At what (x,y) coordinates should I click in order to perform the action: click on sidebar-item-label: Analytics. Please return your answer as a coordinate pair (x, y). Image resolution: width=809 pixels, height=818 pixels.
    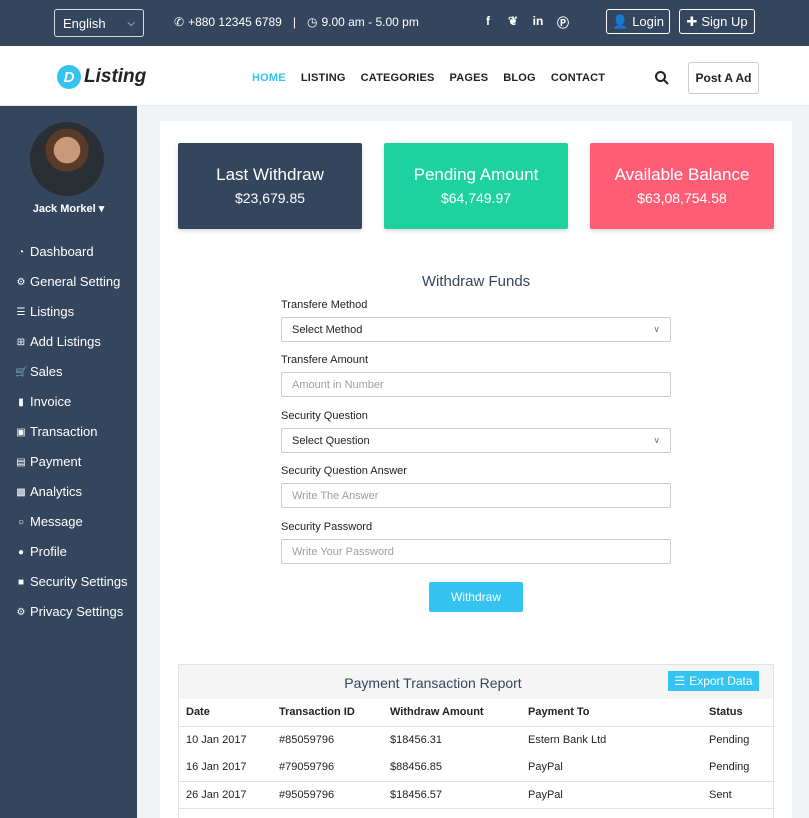
    Looking at the image, I should click on (56, 491).